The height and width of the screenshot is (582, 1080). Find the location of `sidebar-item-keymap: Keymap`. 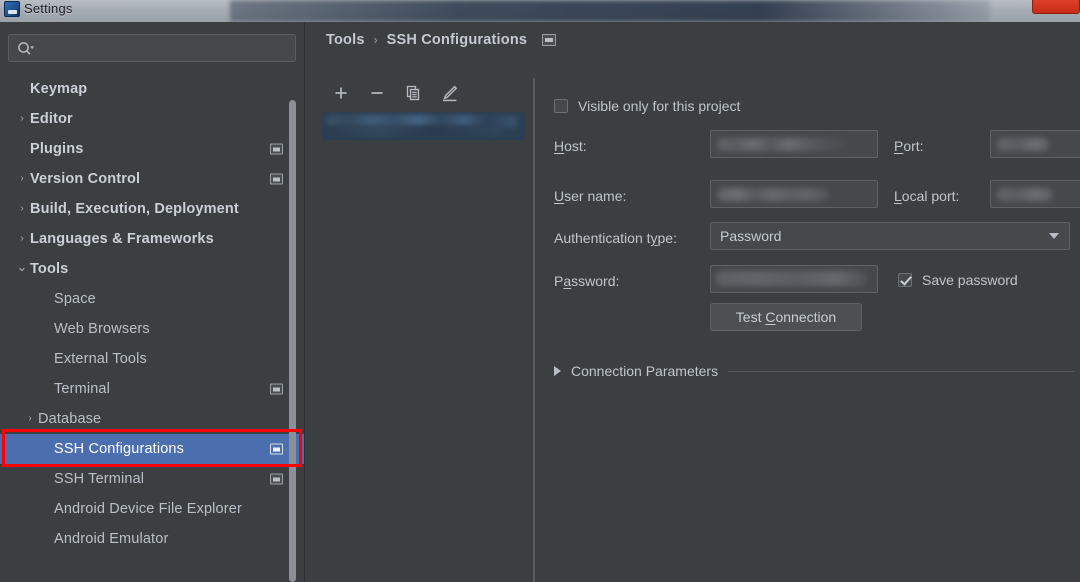

sidebar-item-keymap: Keymap is located at coordinates (152, 89).